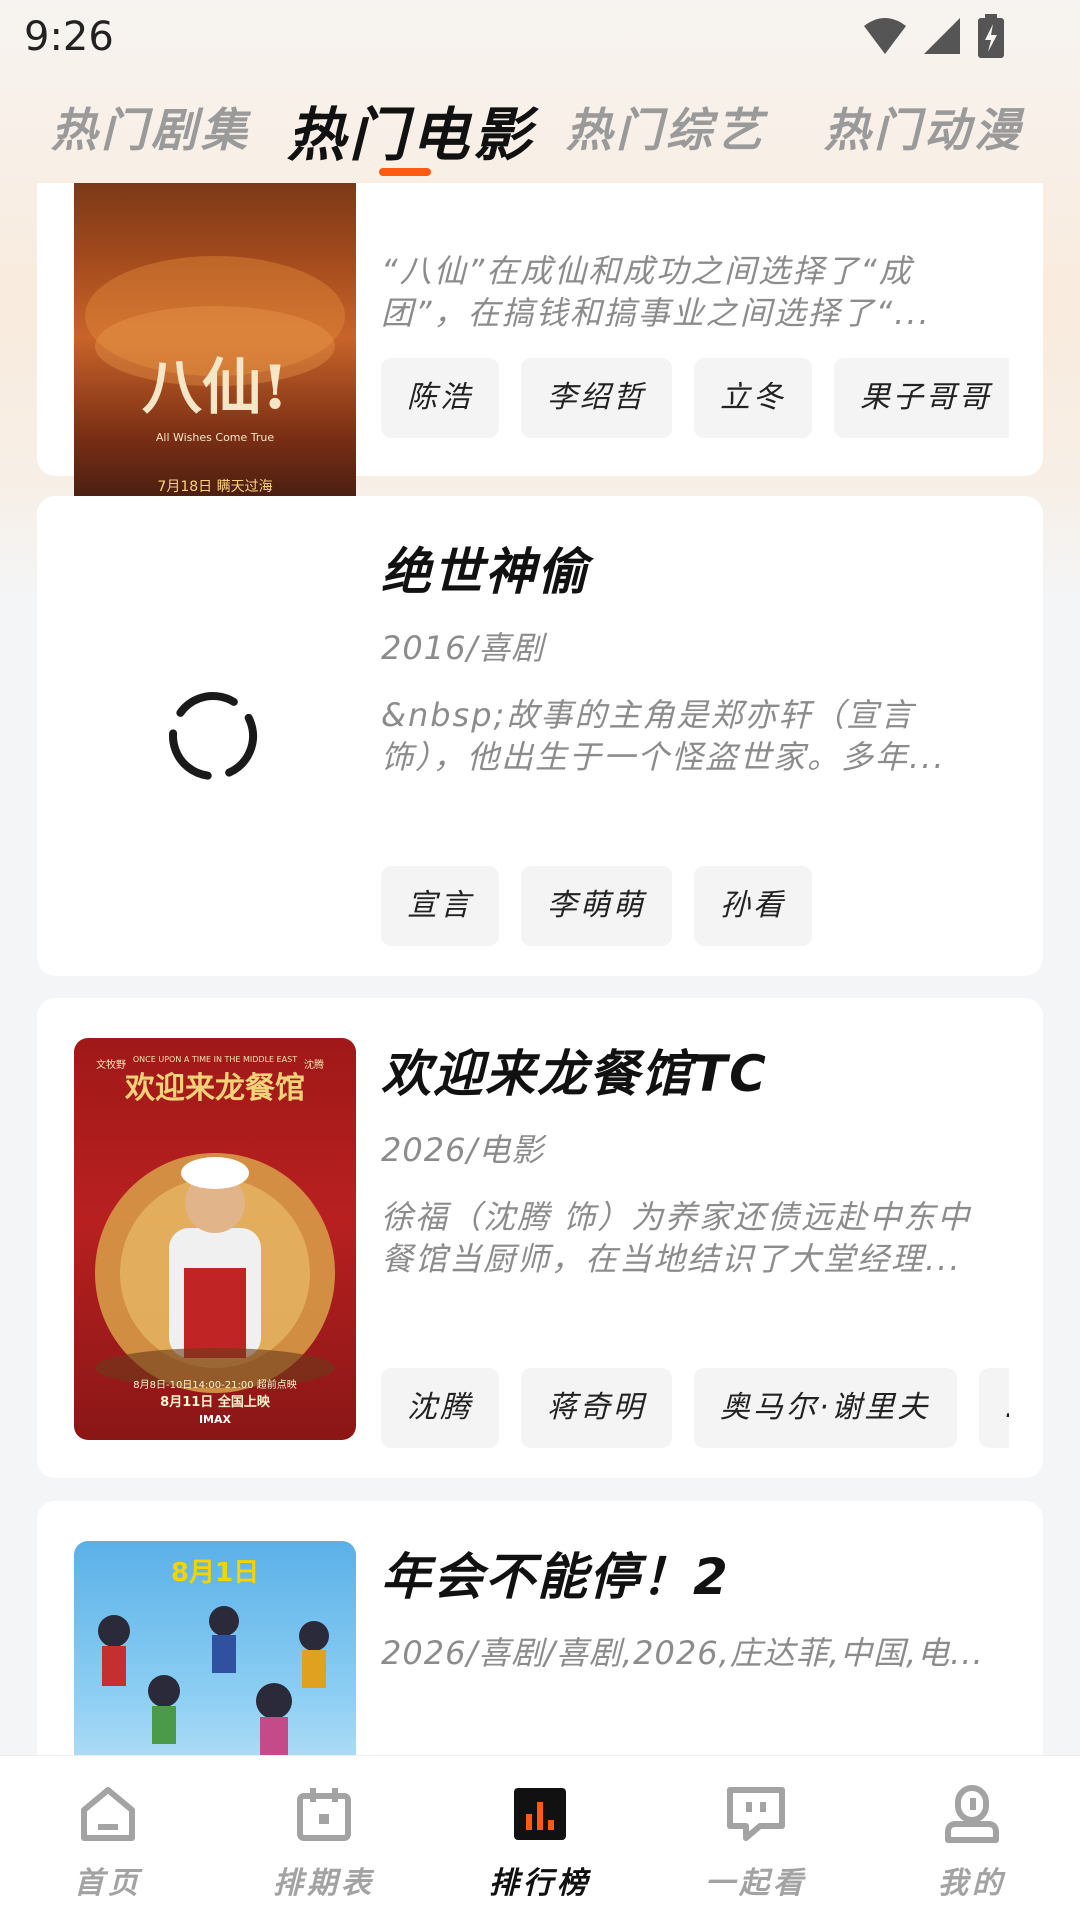 The height and width of the screenshot is (1921, 1080). I want to click on movie-title: 欢迎来龙餐馆TC, so click(574, 1074).